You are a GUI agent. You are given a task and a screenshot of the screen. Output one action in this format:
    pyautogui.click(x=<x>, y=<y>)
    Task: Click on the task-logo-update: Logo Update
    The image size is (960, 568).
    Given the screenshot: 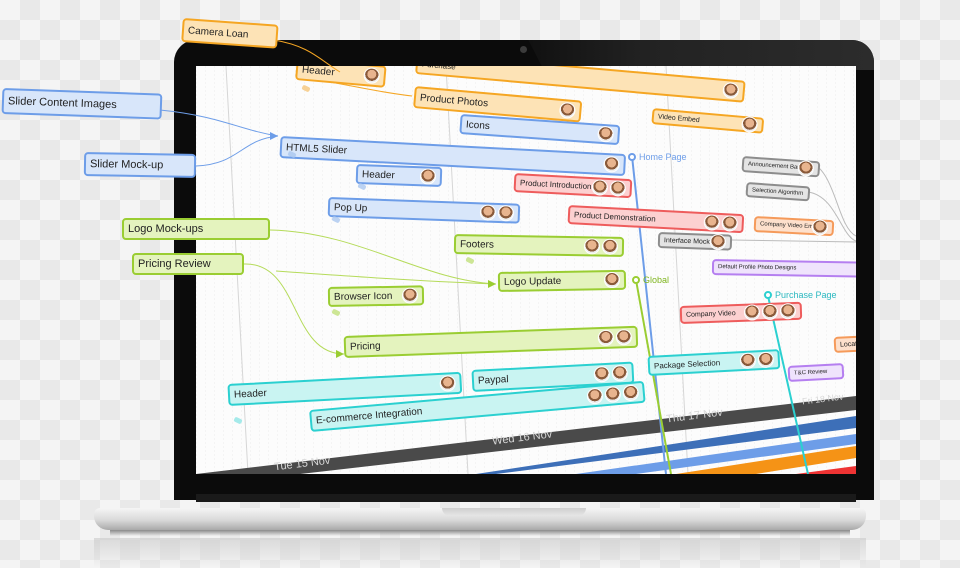 What is the action you would take?
    pyautogui.click(x=562, y=280)
    